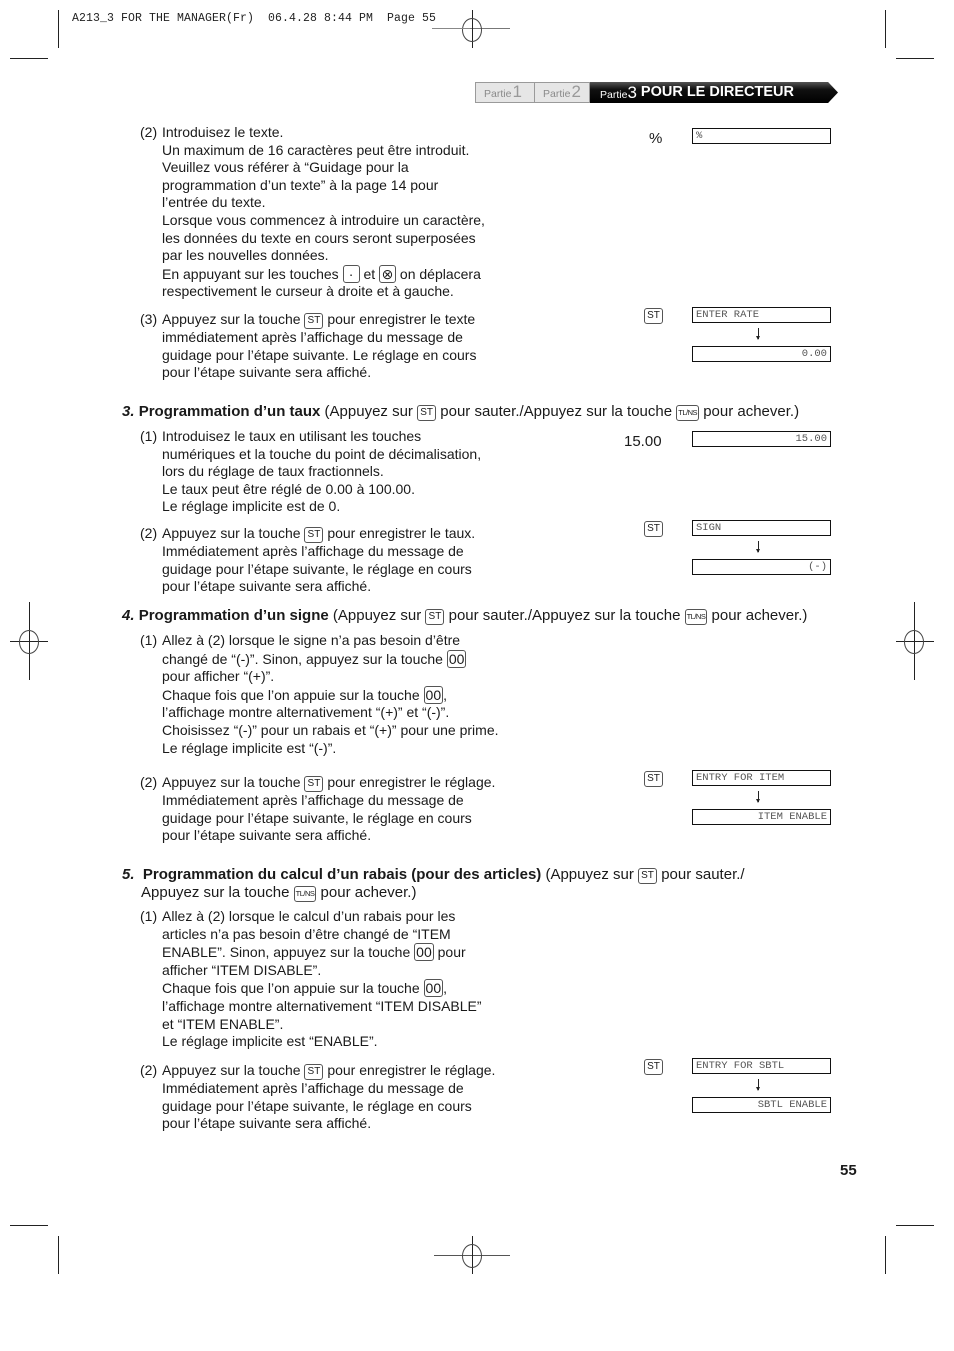  I want to click on text-line: l’entrée du texte., so click(214, 202).